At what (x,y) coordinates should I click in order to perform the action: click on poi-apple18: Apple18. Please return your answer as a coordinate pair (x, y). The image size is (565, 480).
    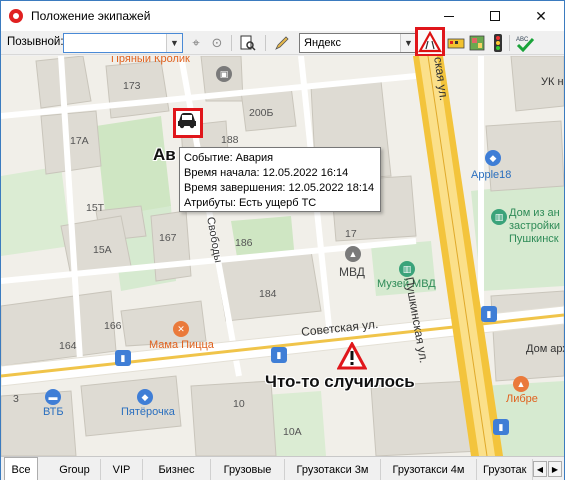
    Looking at the image, I should click on (491, 175).